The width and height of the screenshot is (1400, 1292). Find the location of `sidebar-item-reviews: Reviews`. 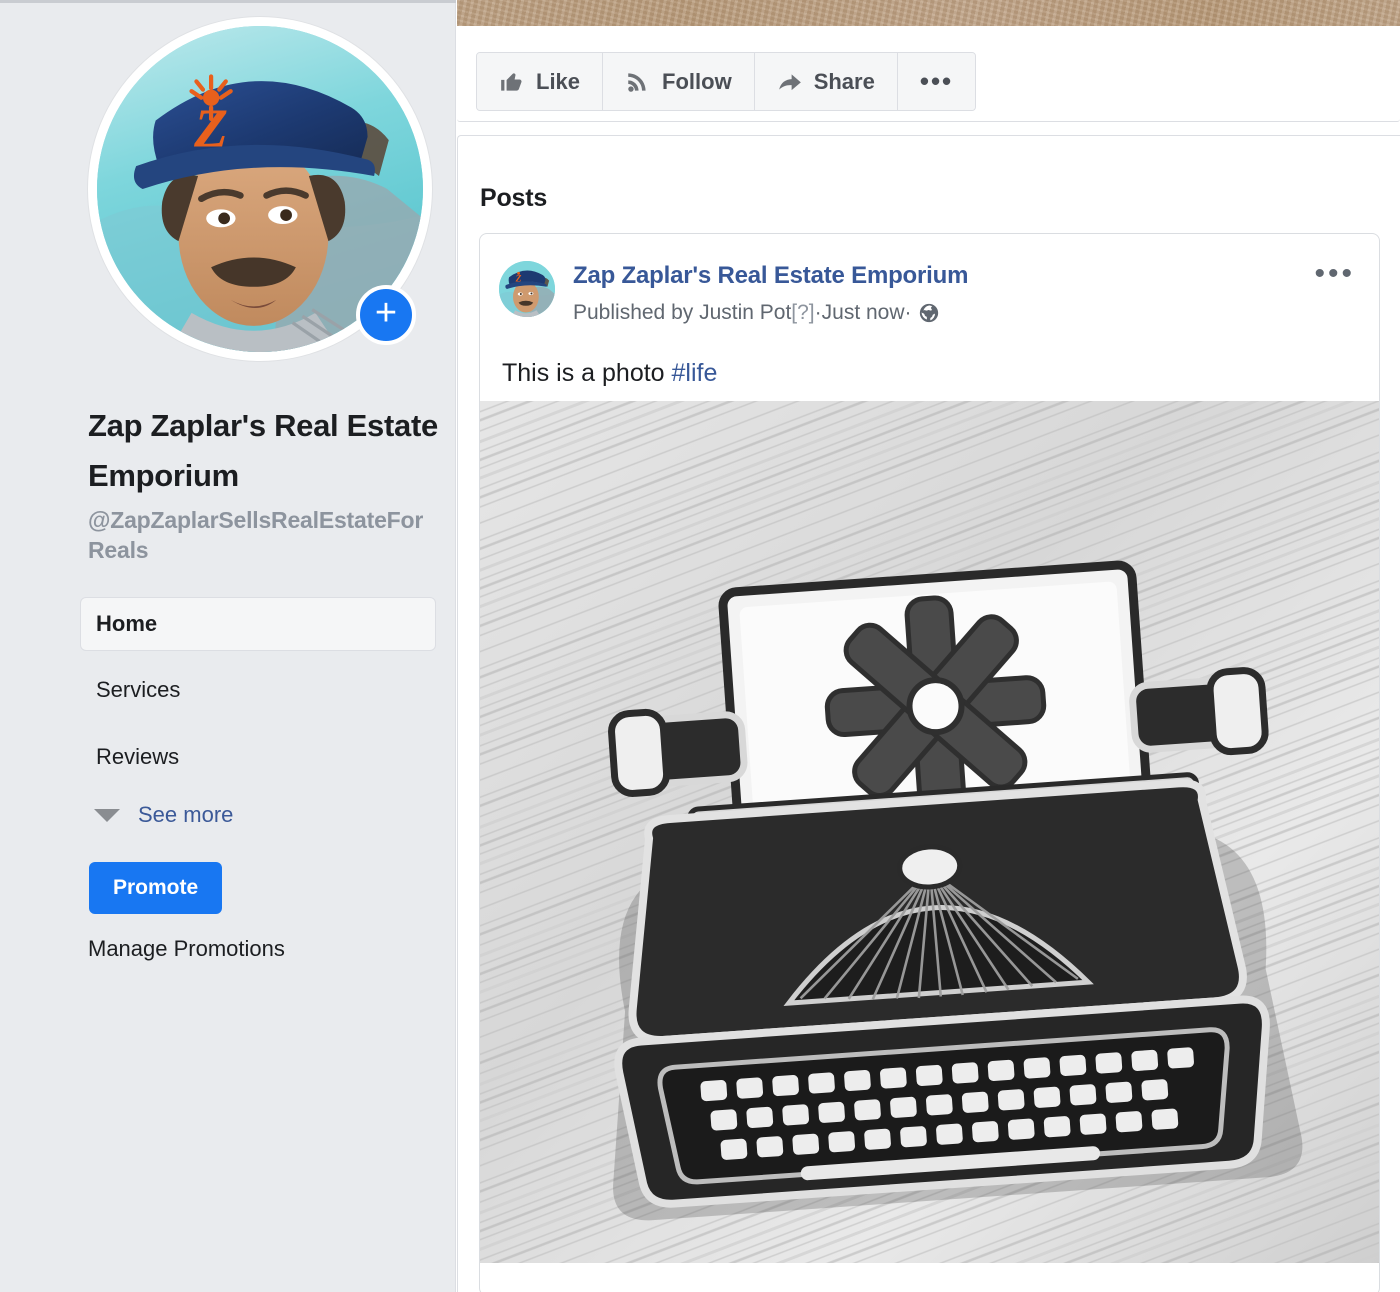

sidebar-item-reviews: Reviews is located at coordinates (258, 757).